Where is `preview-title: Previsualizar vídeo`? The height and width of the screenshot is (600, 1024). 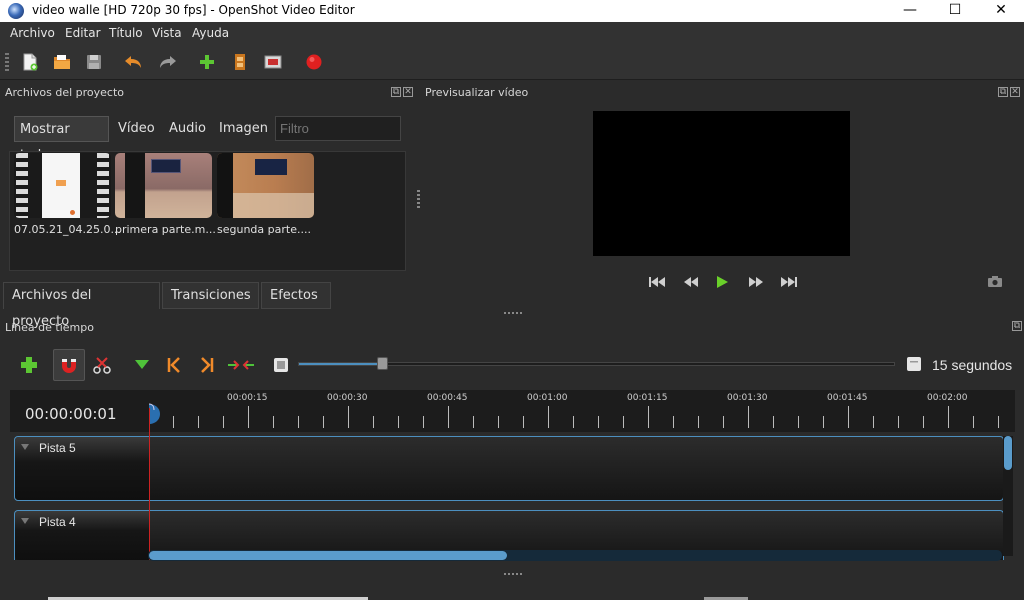 preview-title: Previsualizar vídeo is located at coordinates (477, 92).